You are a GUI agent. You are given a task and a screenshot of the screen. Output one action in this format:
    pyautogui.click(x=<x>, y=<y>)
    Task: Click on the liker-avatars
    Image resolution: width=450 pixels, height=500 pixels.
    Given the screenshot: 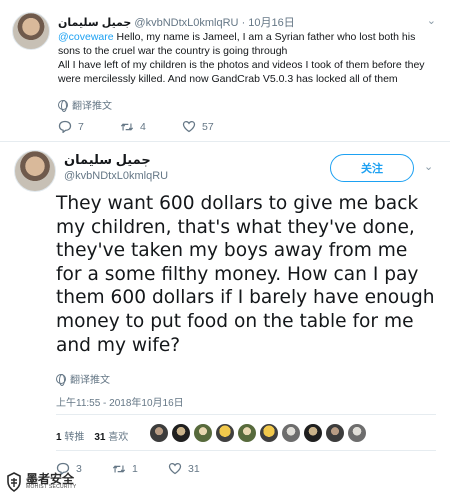 What is the action you would take?
    pyautogui.click(x=258, y=433)
    